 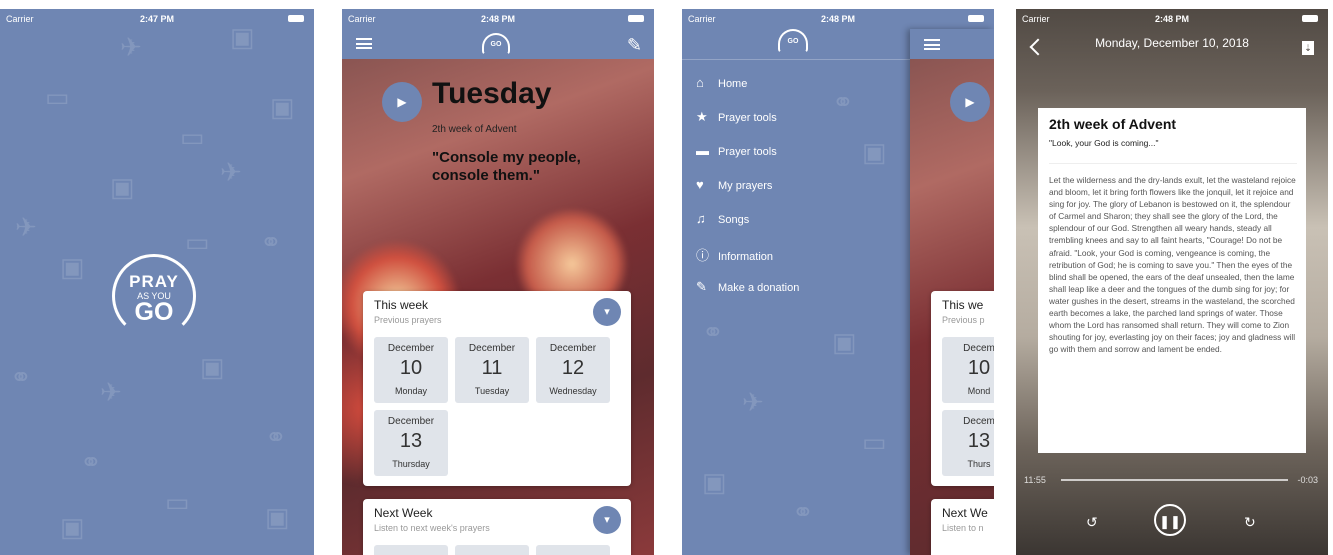 What do you see at coordinates (411, 391) in the screenshot?
I see `tile-weekday: Monday` at bounding box center [411, 391].